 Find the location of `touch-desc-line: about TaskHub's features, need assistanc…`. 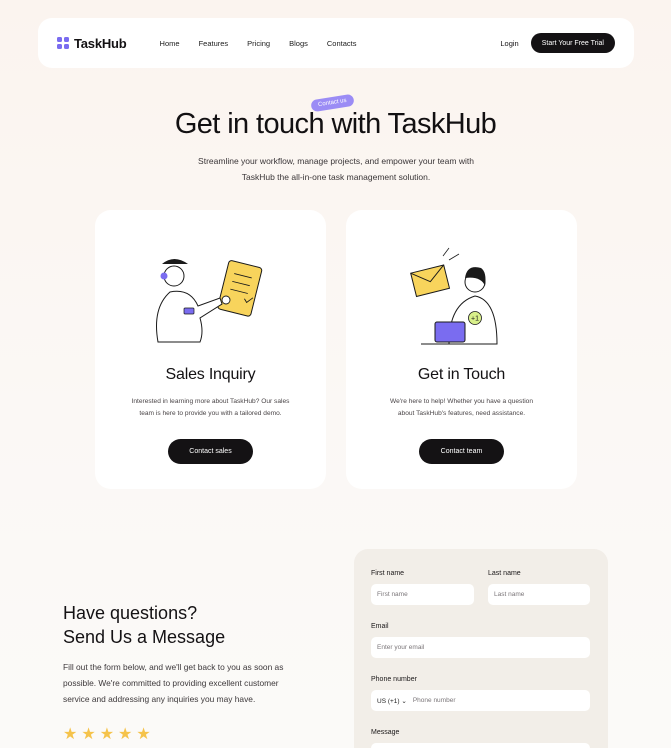

touch-desc-line: about TaskHub's features, need assistanc… is located at coordinates (461, 413).